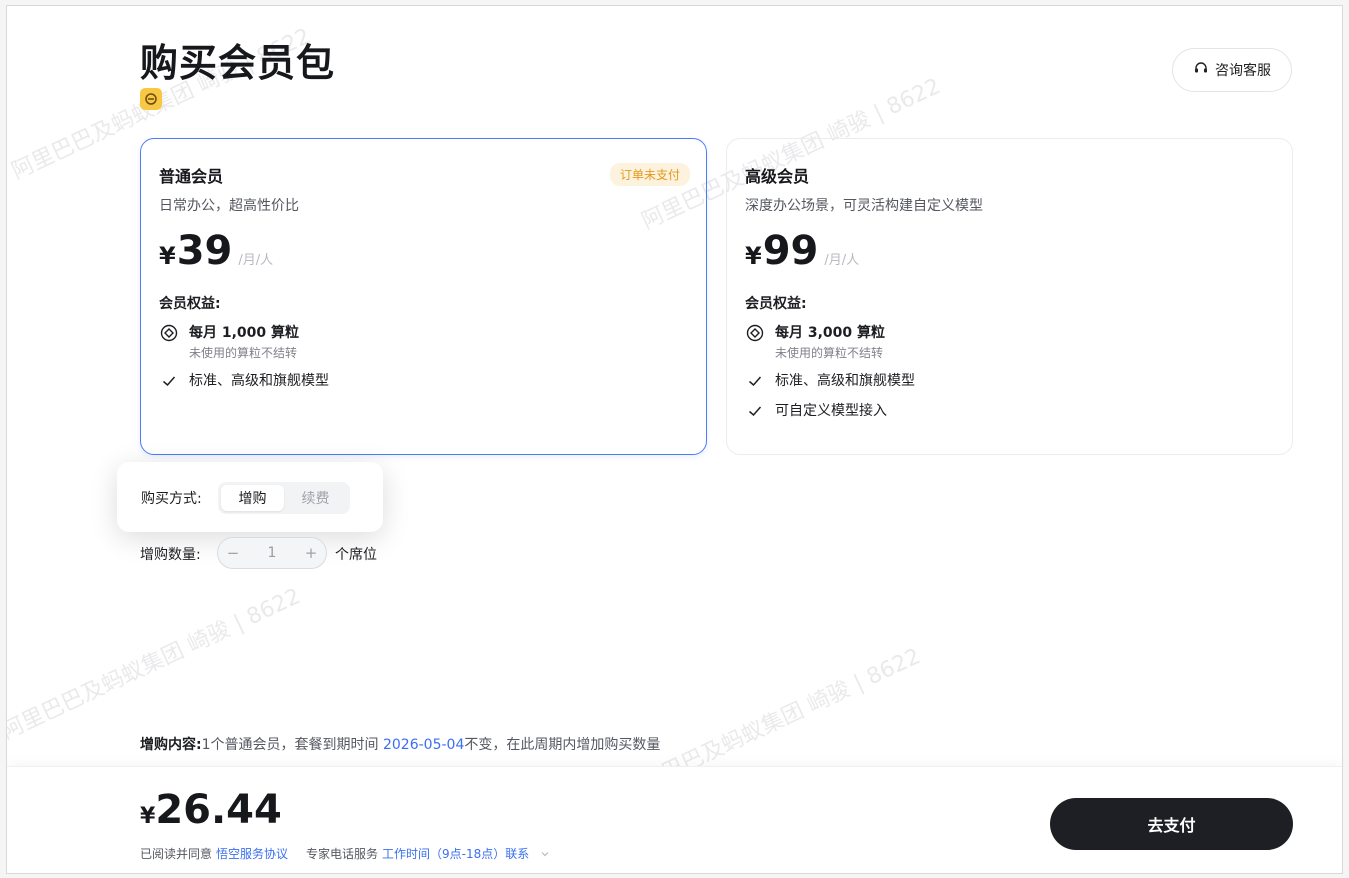  I want to click on chevron-down-icon, so click(545, 854).